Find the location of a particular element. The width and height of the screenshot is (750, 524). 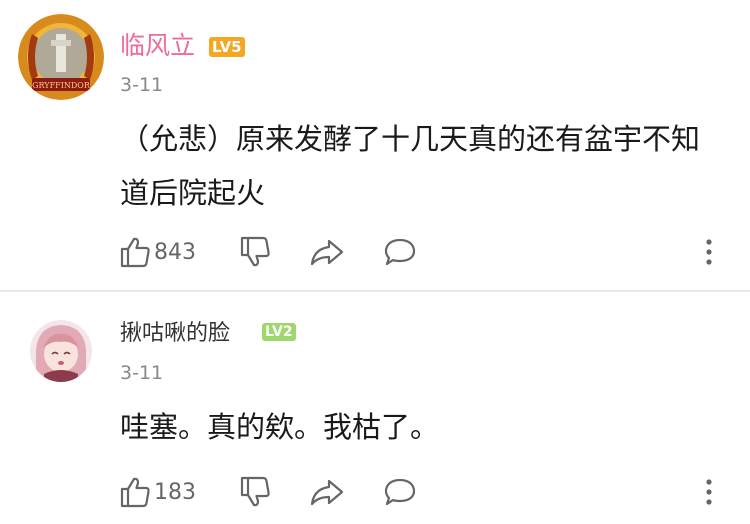

comment-text: 哇塞。真的欸。我枯了。 is located at coordinates (425, 427).